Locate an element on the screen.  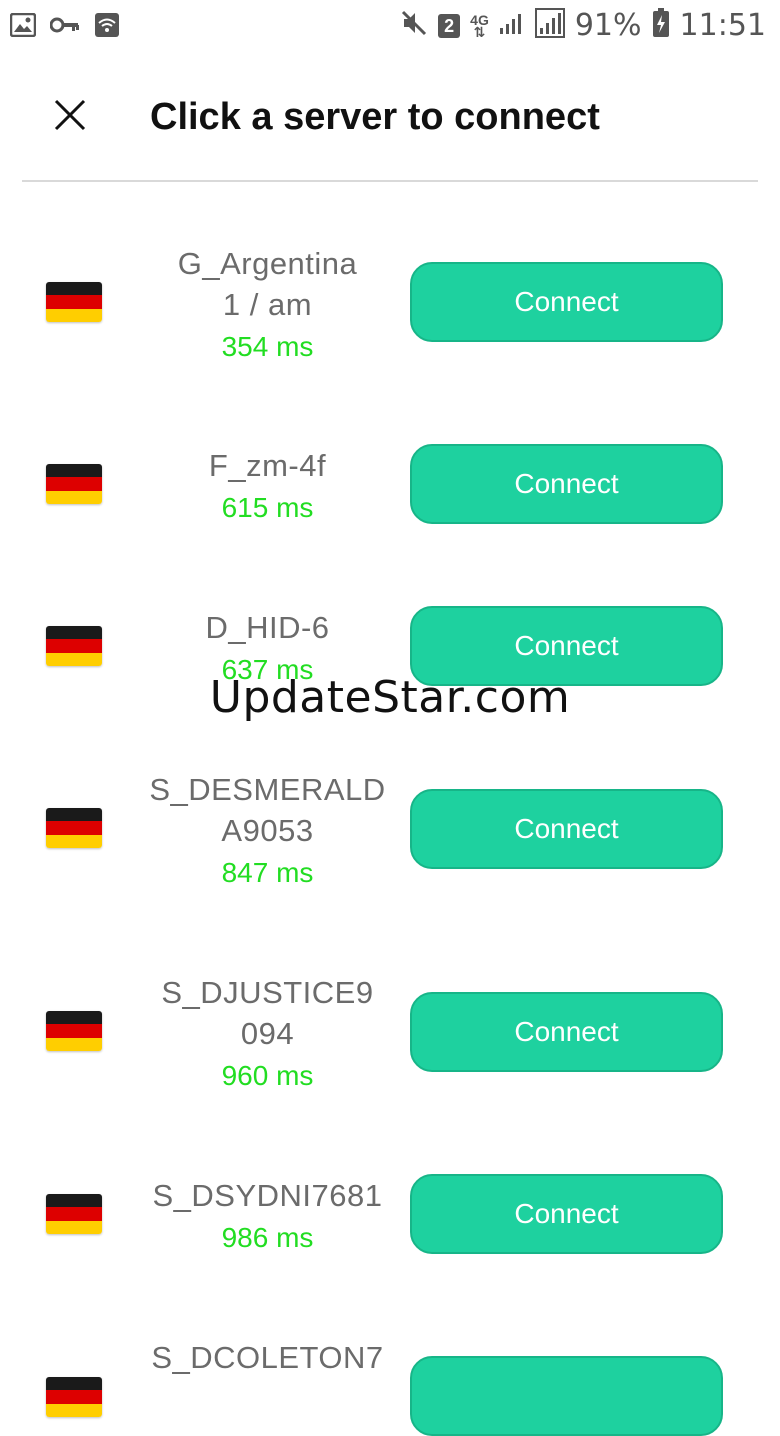
server-info: S_DSYDNI7681 986 ms is located at coordinates (267, 1217).